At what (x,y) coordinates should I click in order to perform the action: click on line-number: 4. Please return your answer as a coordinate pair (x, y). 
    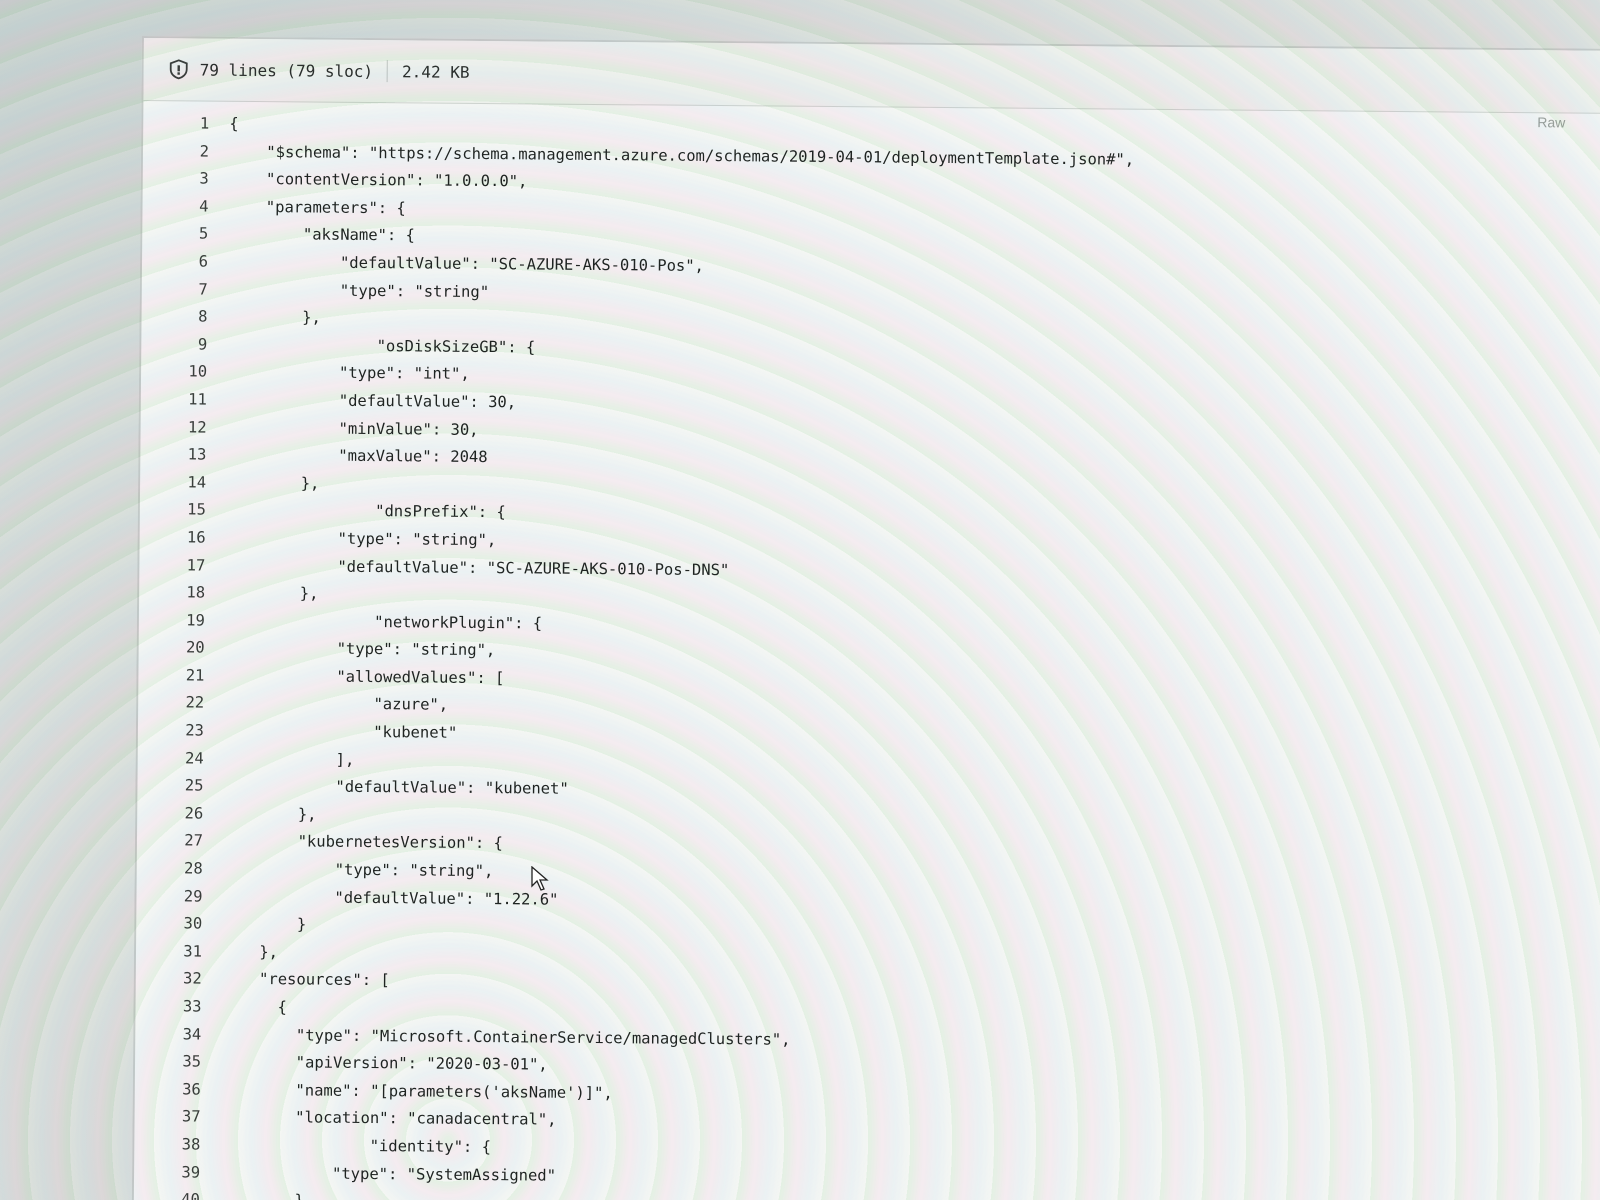
    Looking at the image, I should click on (185, 207).